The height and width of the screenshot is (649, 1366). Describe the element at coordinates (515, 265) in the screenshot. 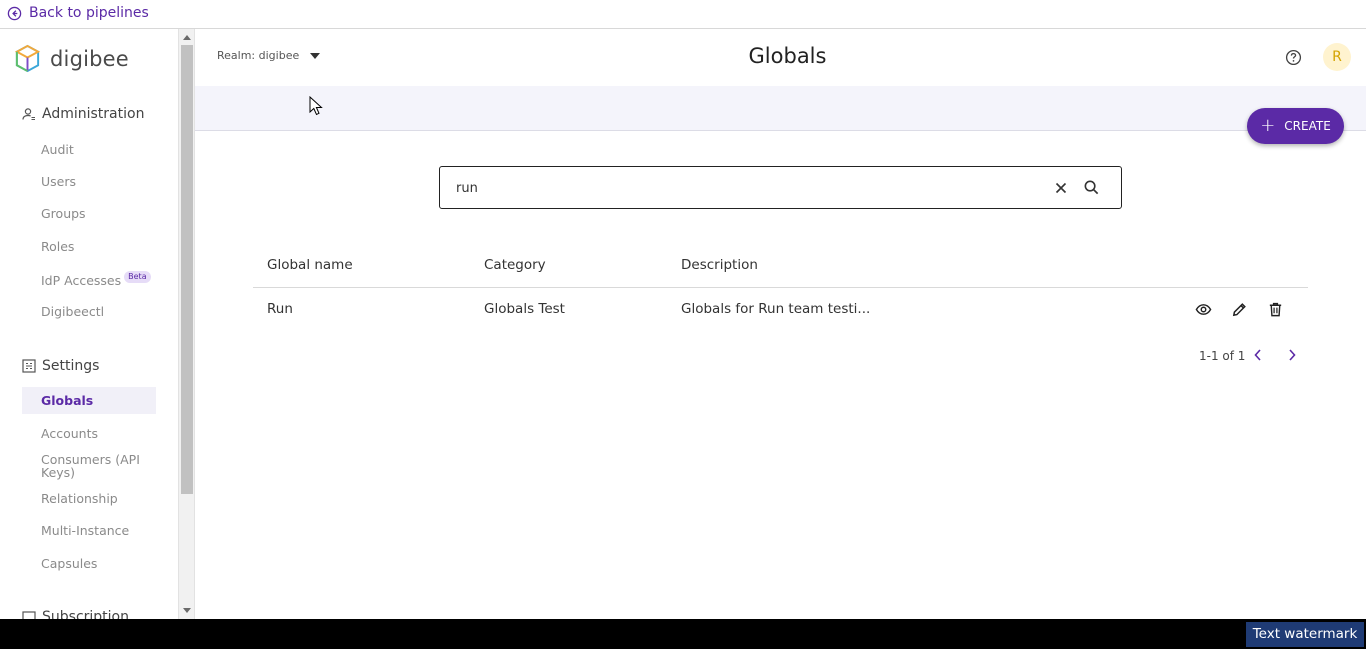

I see `column-header-category: Category` at that location.